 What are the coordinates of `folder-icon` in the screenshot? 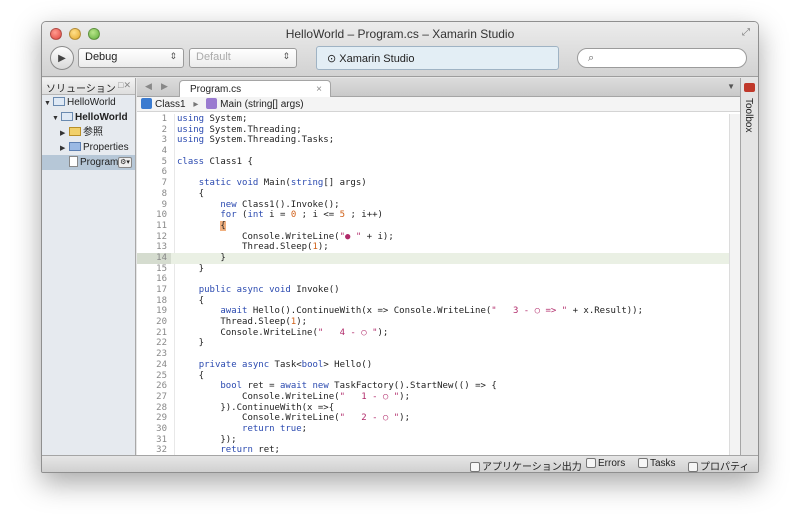 It's located at (75, 146).